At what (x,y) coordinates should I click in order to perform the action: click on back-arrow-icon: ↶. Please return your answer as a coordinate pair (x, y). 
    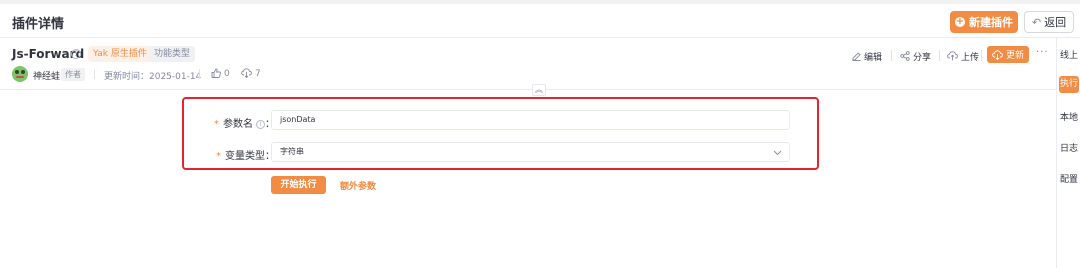
    Looking at the image, I should click on (1036, 22).